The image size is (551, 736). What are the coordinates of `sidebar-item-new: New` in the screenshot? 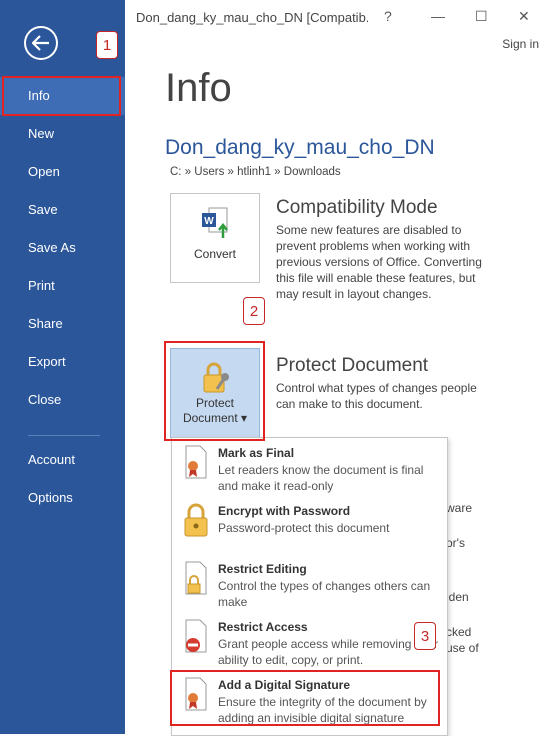 It's located at (62, 134).